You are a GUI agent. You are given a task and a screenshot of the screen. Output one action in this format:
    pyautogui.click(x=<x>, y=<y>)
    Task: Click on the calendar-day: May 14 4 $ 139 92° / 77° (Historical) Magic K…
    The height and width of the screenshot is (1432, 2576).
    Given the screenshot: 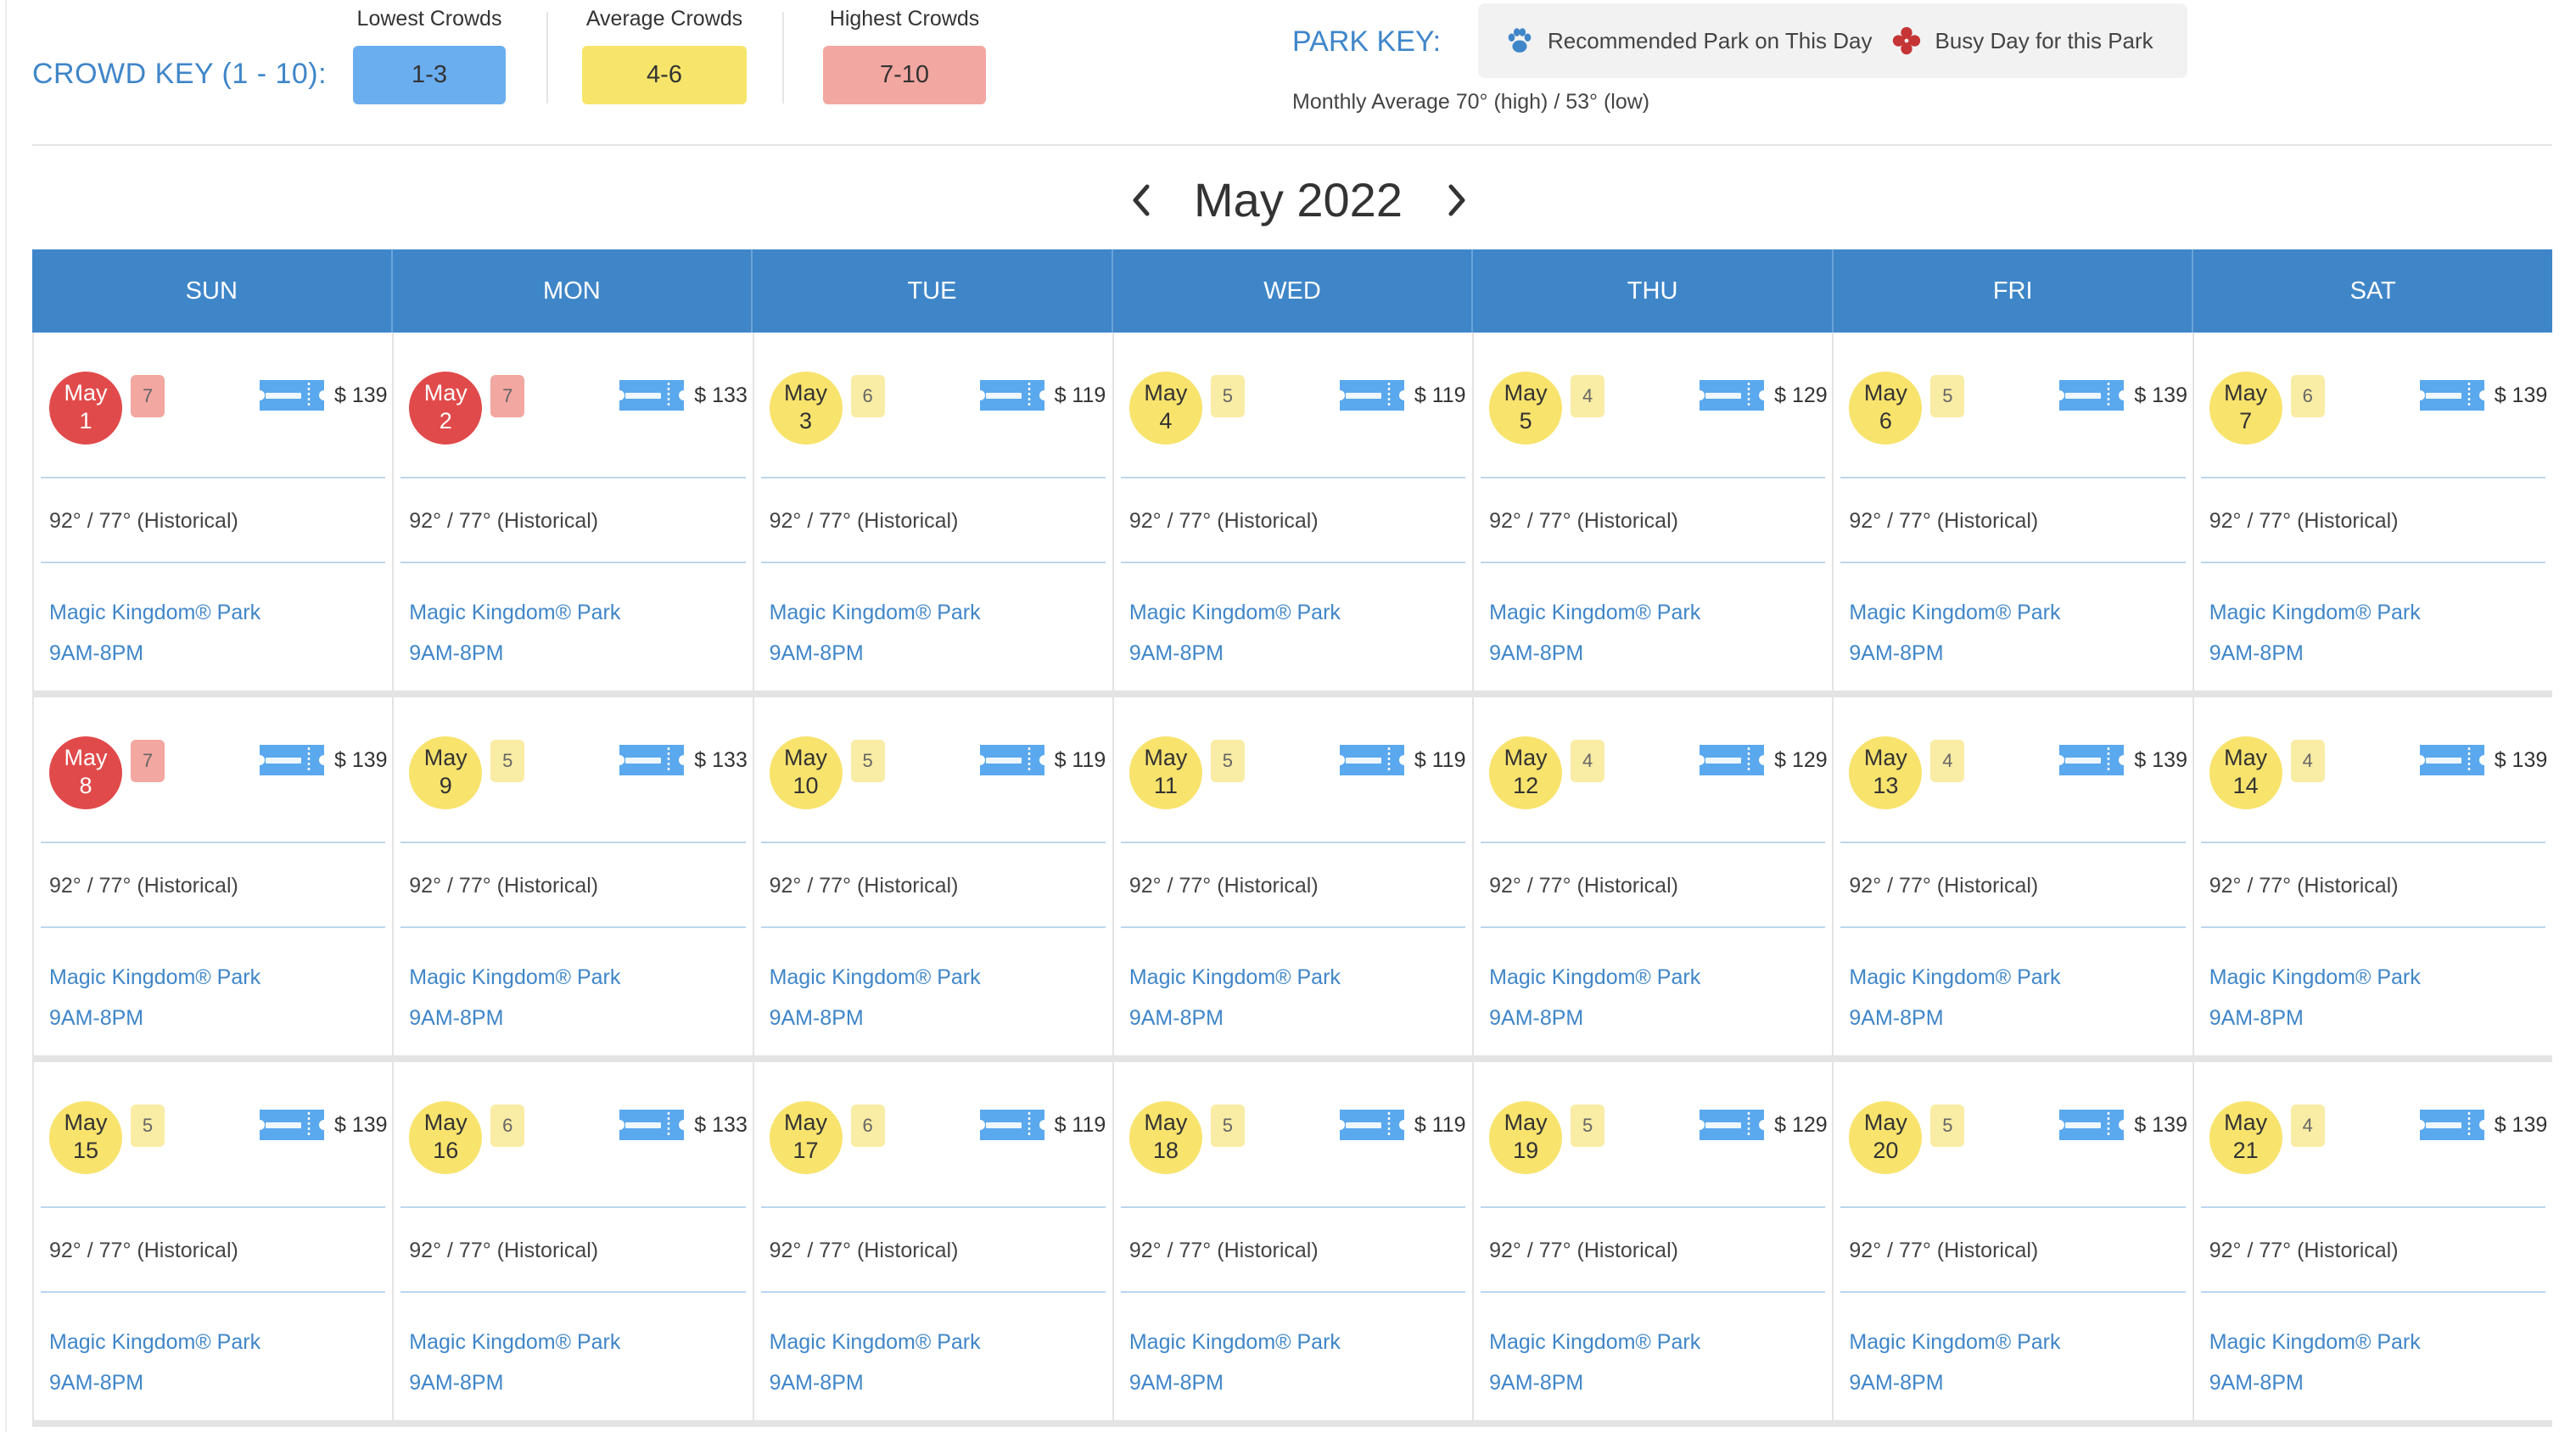 What is the action you would take?
    pyautogui.click(x=2373, y=876)
    